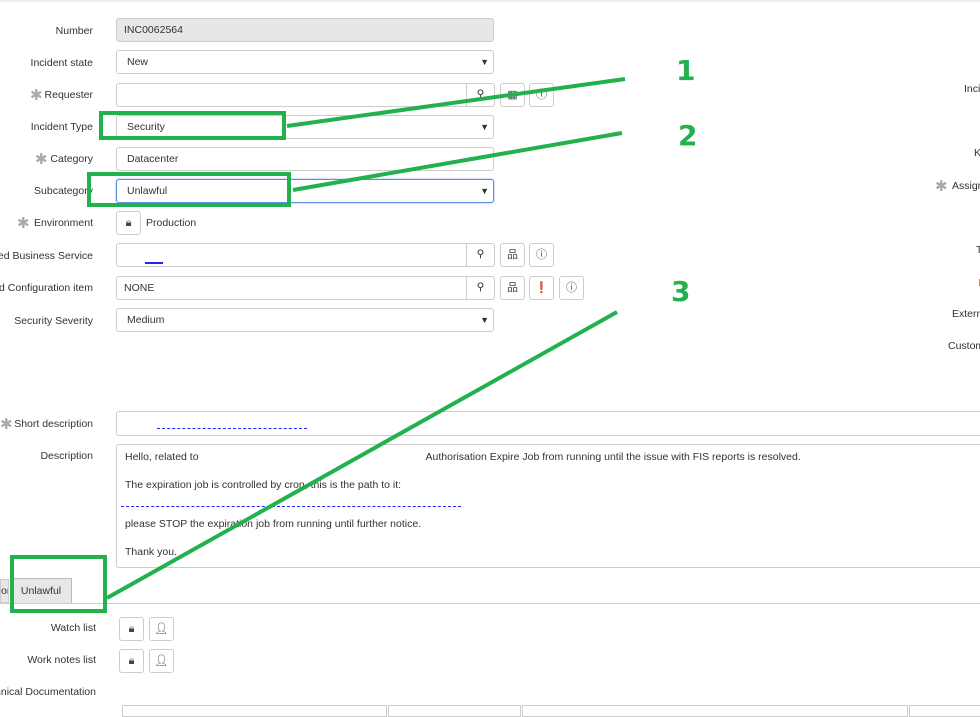 The width and height of the screenshot is (980, 717). Describe the element at coordinates (681, 291) in the screenshot. I see `annotation-number-3: 3` at that location.